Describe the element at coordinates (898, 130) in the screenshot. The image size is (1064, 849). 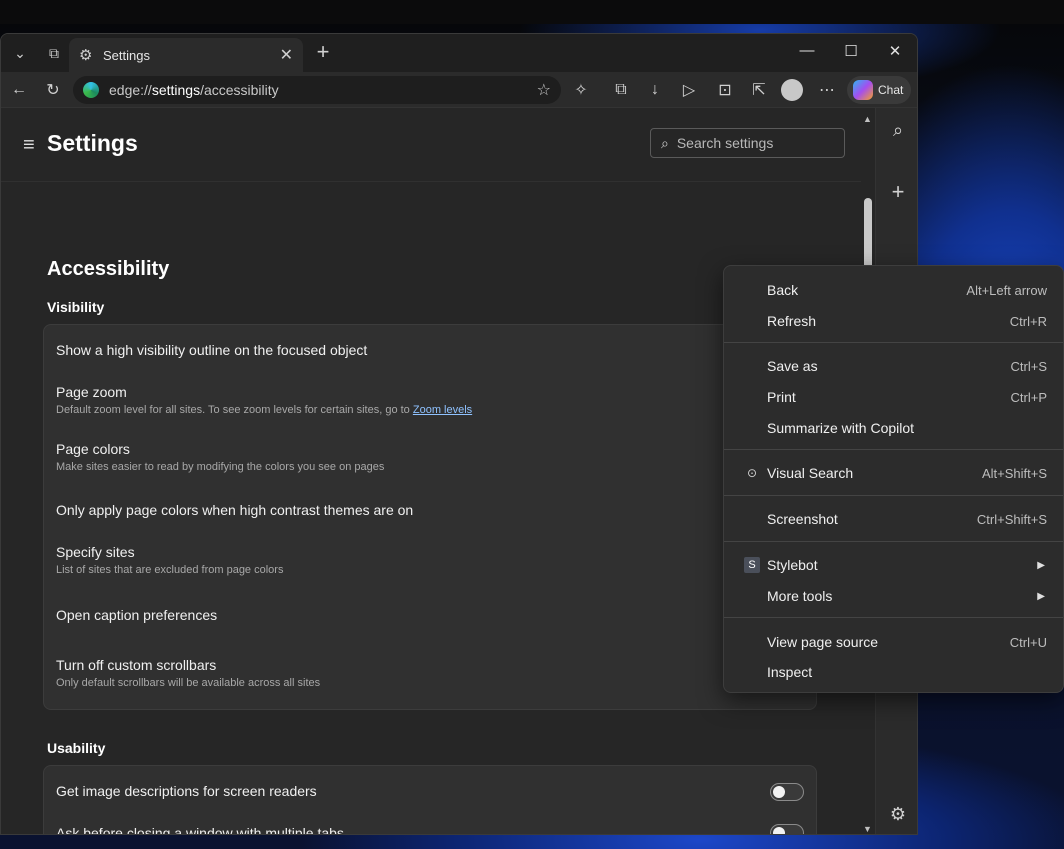
I see `sidebar-search-icon: ⌕` at that location.